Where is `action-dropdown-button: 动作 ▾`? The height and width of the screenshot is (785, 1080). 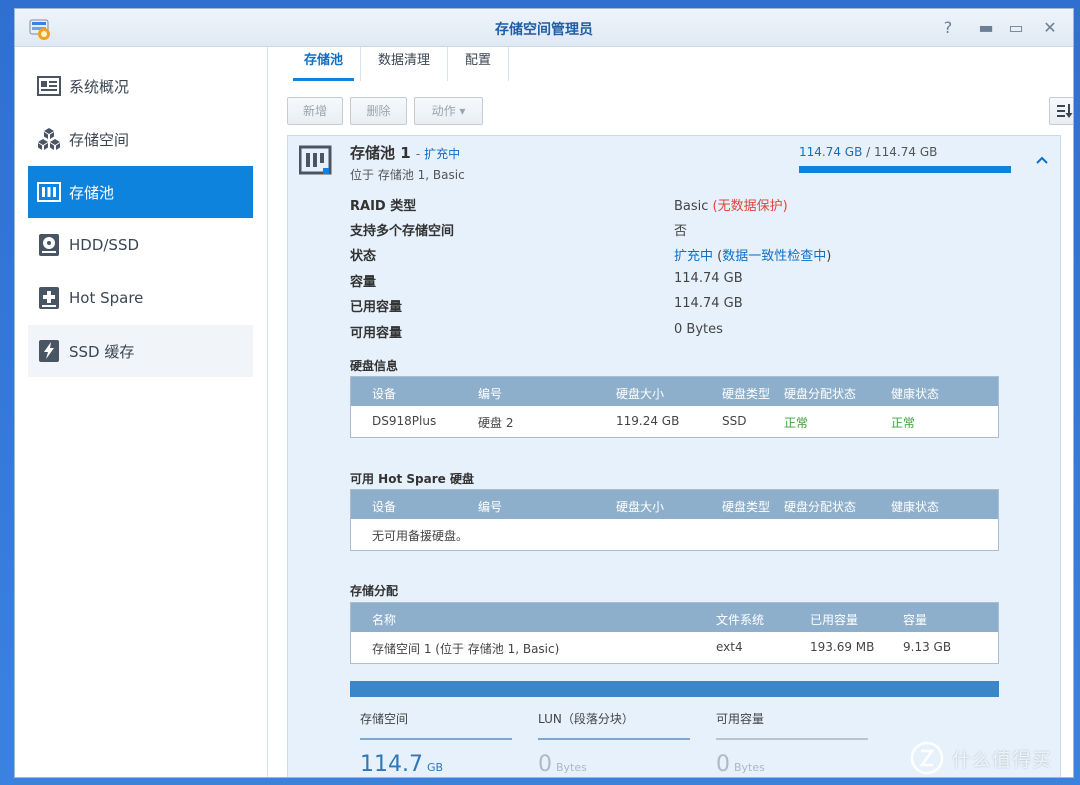
action-dropdown-button: 动作 ▾ is located at coordinates (448, 111).